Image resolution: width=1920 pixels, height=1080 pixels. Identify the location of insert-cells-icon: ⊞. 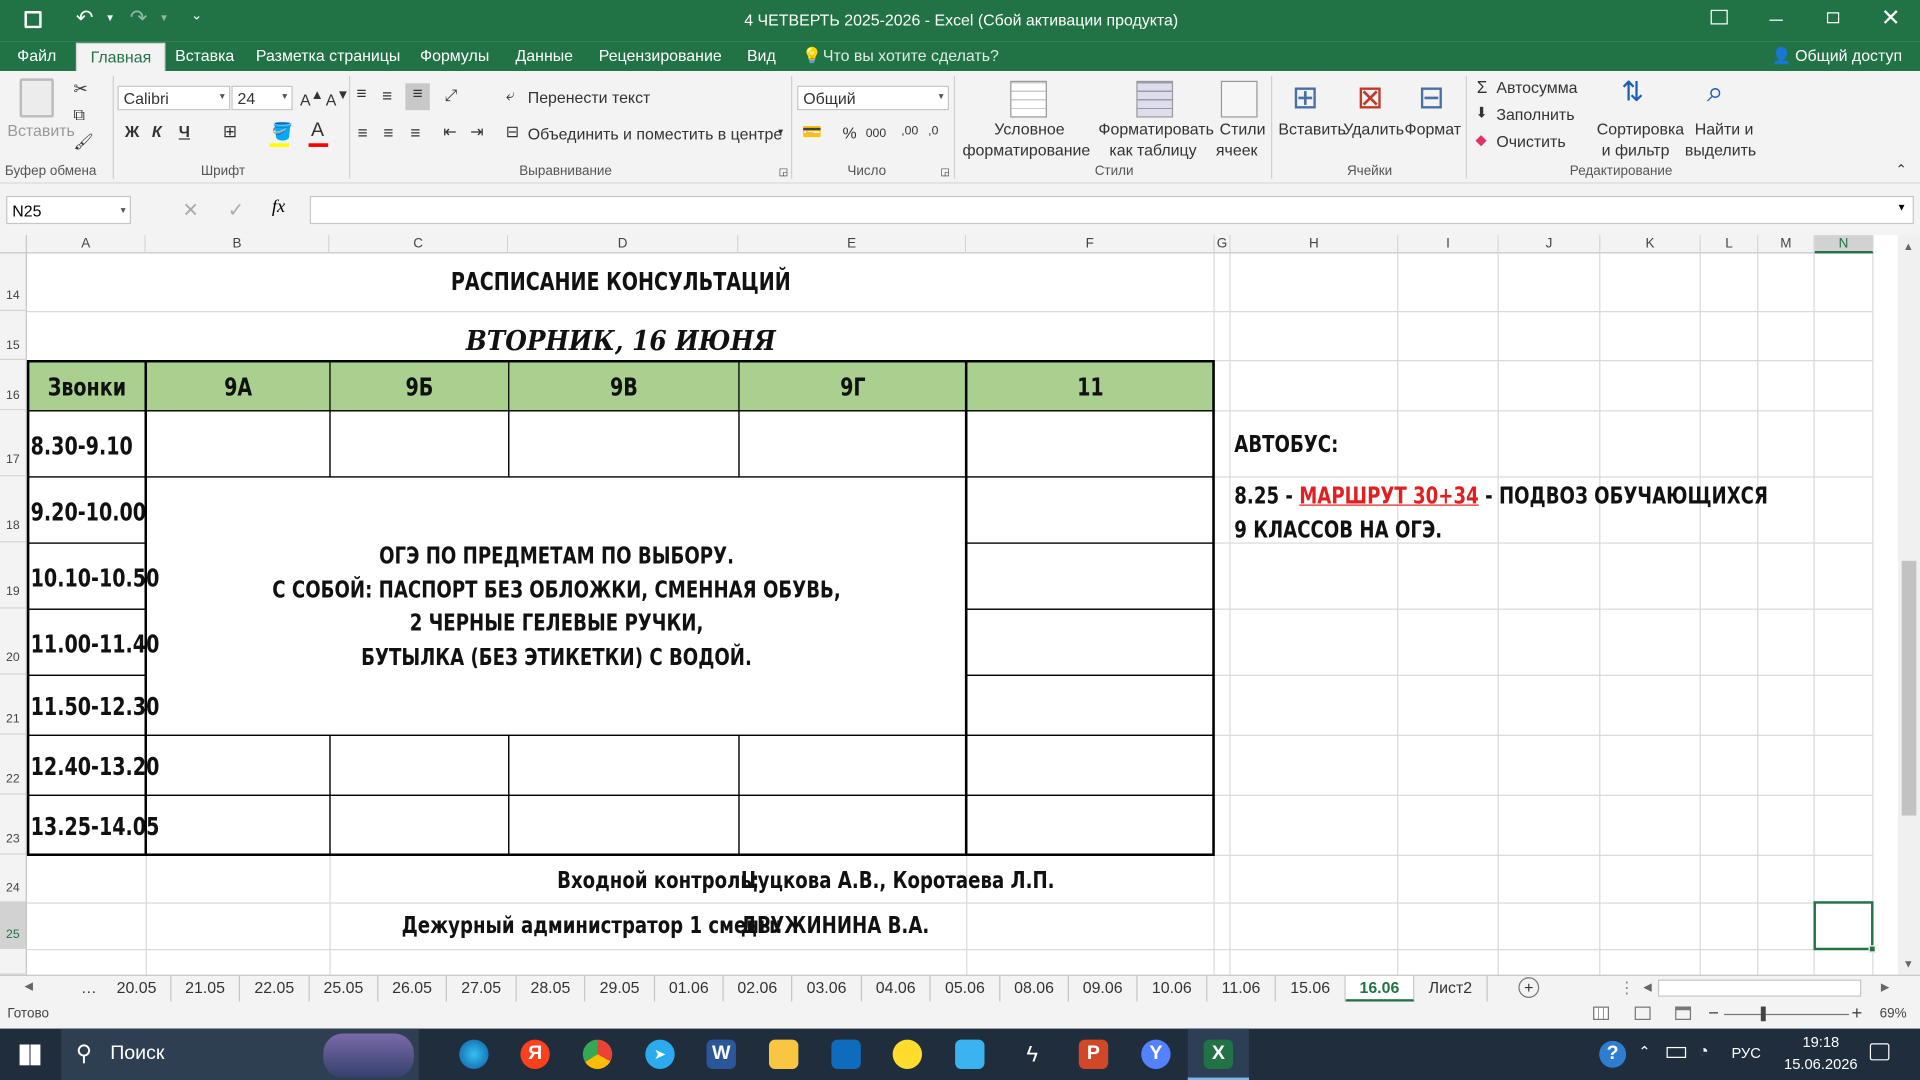
(1305, 97).